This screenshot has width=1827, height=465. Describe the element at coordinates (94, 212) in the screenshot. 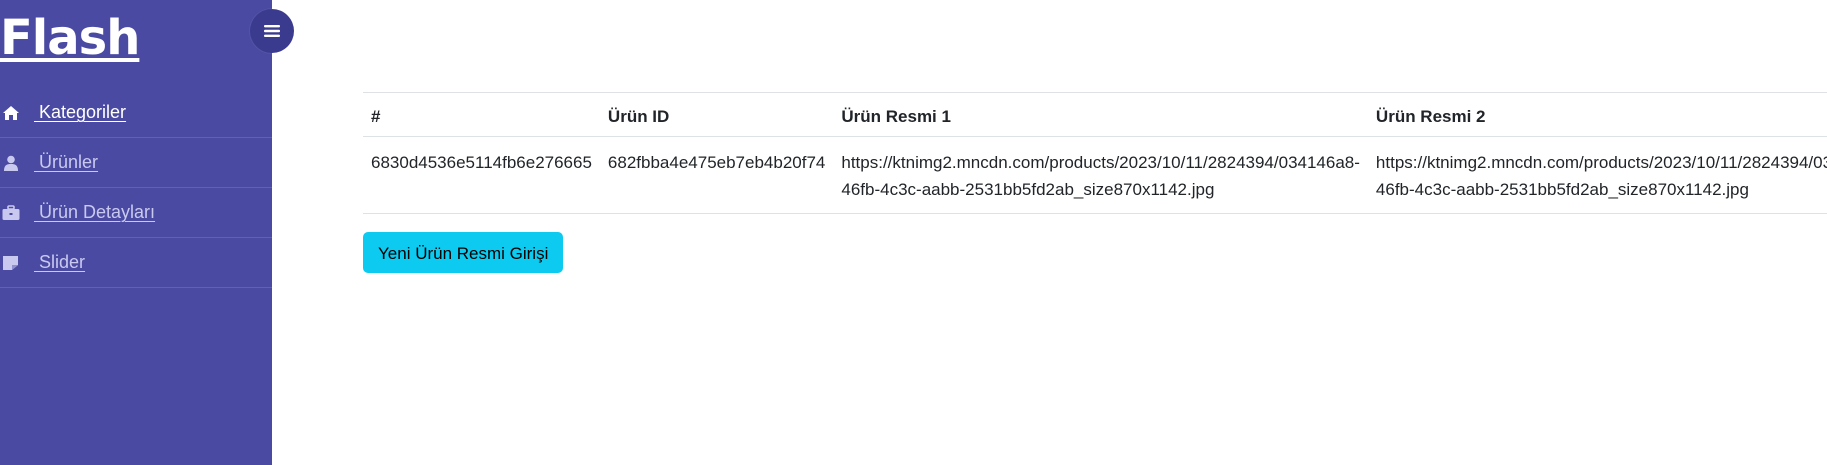

I see `sidebar-item-label: Ürün Detayları` at that location.